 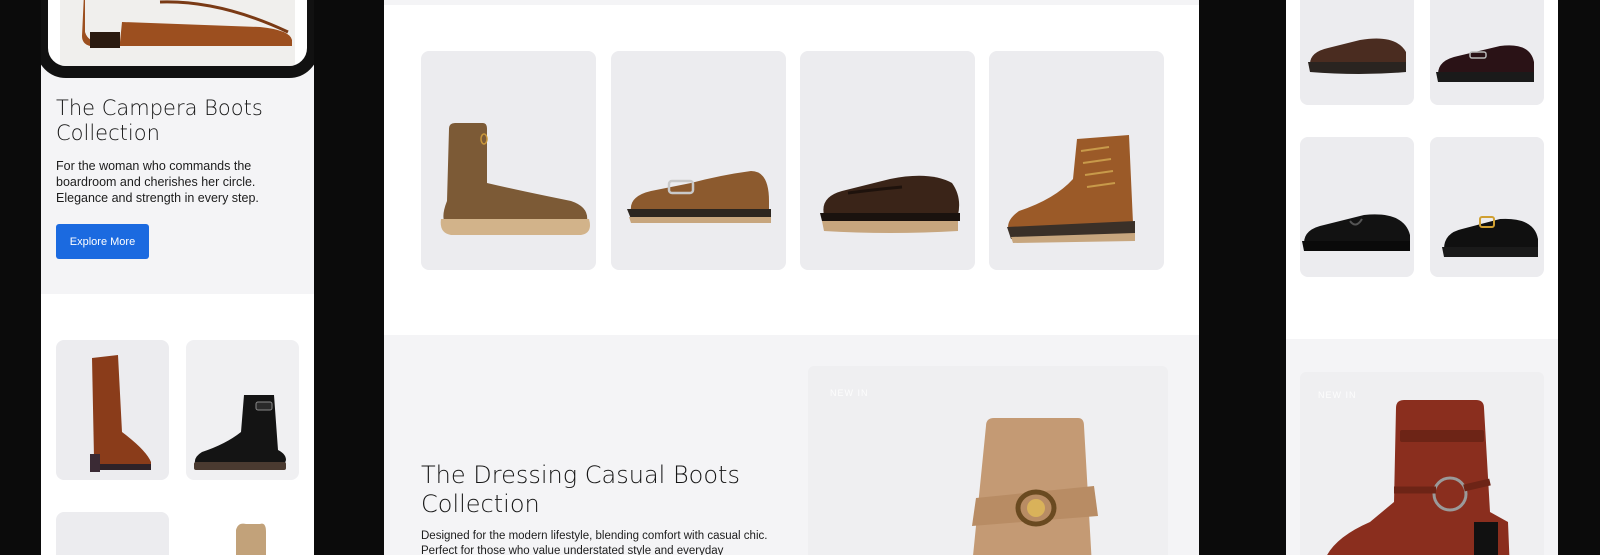 What do you see at coordinates (1490, 236) in the screenshot?
I see `black-horsebit-loafer-image` at bounding box center [1490, 236].